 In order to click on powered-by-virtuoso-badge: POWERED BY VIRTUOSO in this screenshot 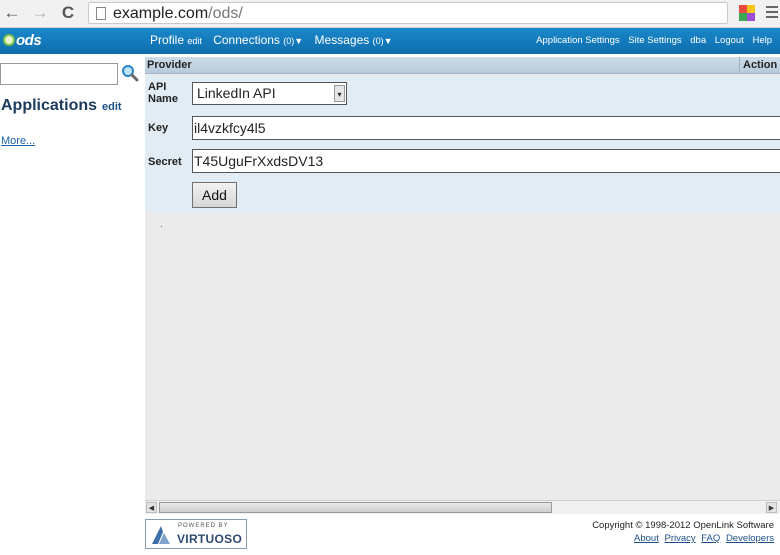, I will do `click(196, 534)`.